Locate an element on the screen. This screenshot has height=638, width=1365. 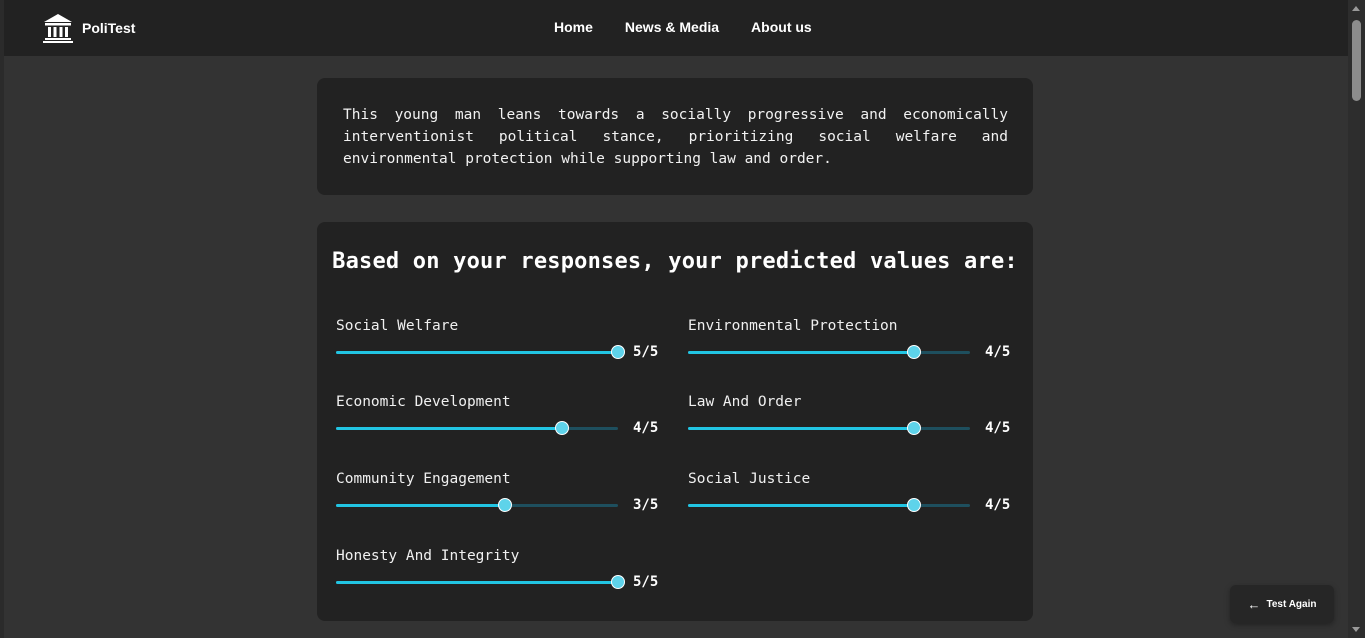
value-score: 3/5 is located at coordinates (646, 505).